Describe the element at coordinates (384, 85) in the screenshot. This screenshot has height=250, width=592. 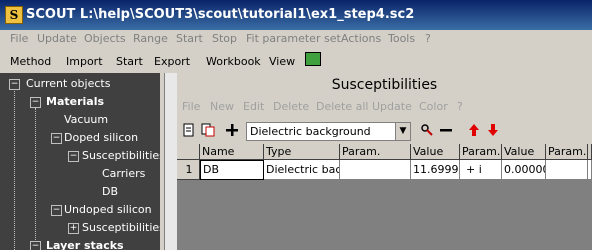
I see `pane-title: Susceptibilities` at that location.